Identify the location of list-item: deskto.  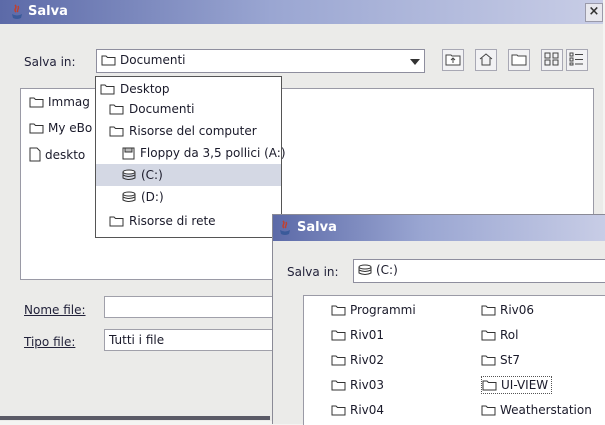
(57, 154).